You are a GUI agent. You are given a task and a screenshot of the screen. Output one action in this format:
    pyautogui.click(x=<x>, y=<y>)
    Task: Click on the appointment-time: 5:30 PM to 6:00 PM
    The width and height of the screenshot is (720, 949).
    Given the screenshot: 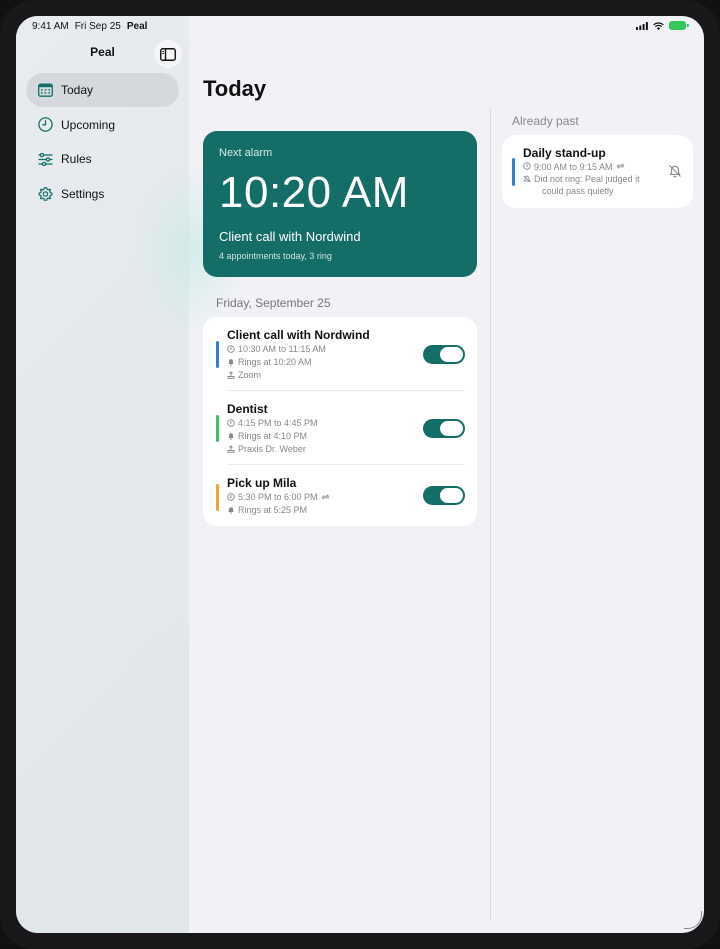 What is the action you would take?
    pyautogui.click(x=278, y=497)
    